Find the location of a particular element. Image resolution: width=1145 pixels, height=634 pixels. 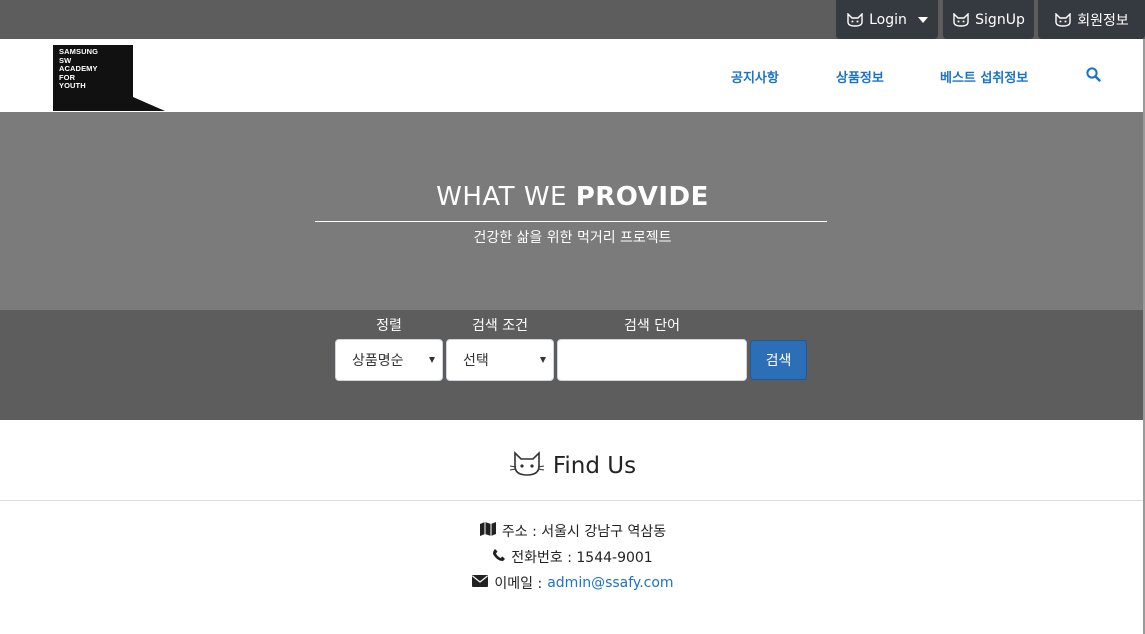

member-info-label: 회원정보 is located at coordinates (1103, 20).